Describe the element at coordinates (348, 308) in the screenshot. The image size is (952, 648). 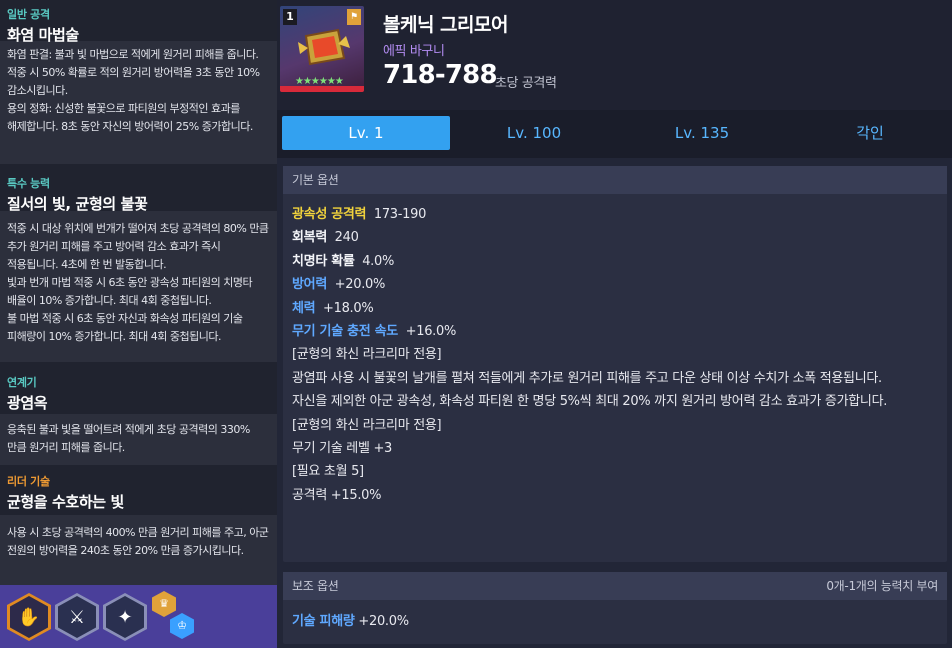
I see `option-value: +18.0%` at that location.